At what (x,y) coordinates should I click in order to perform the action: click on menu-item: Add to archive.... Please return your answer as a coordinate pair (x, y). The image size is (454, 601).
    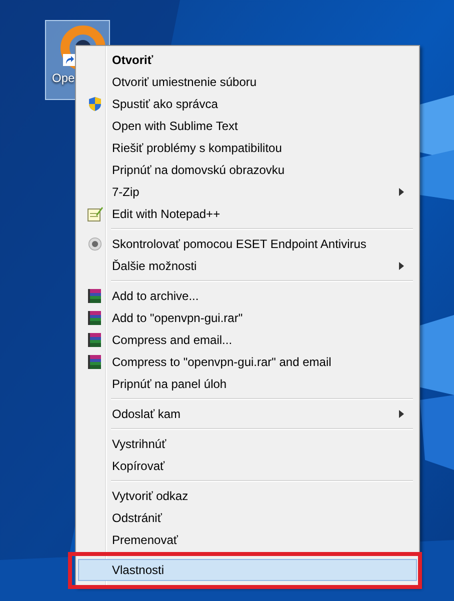
    Looking at the image, I should click on (247, 296).